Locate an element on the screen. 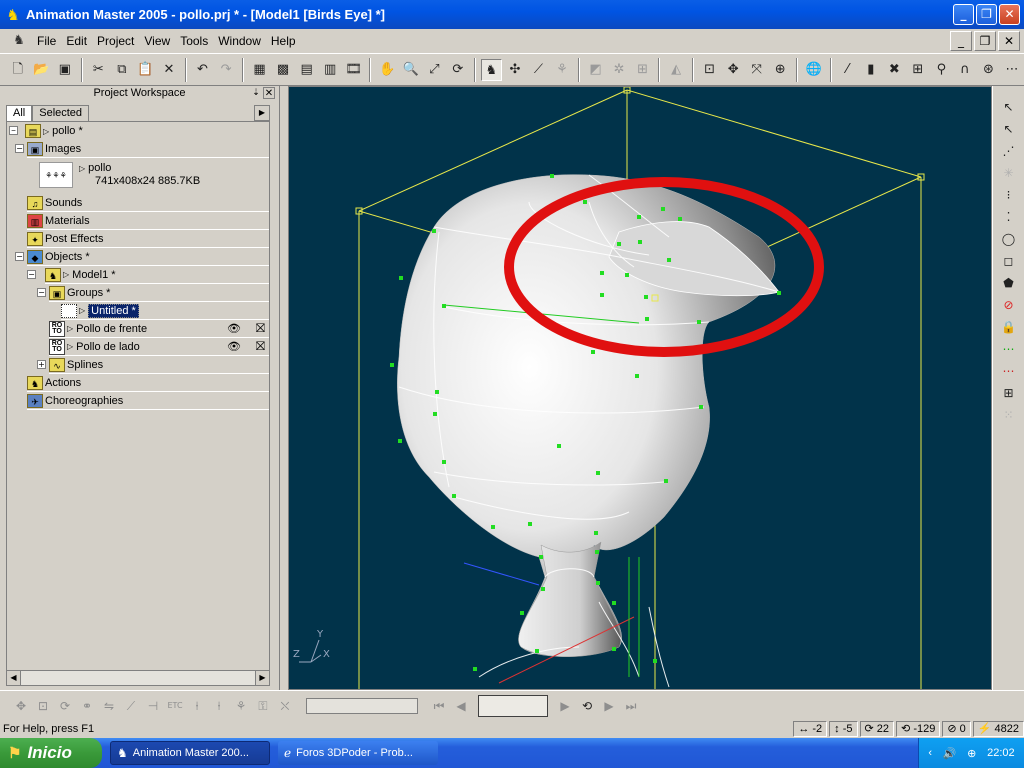  time-slider is located at coordinates (362, 705).